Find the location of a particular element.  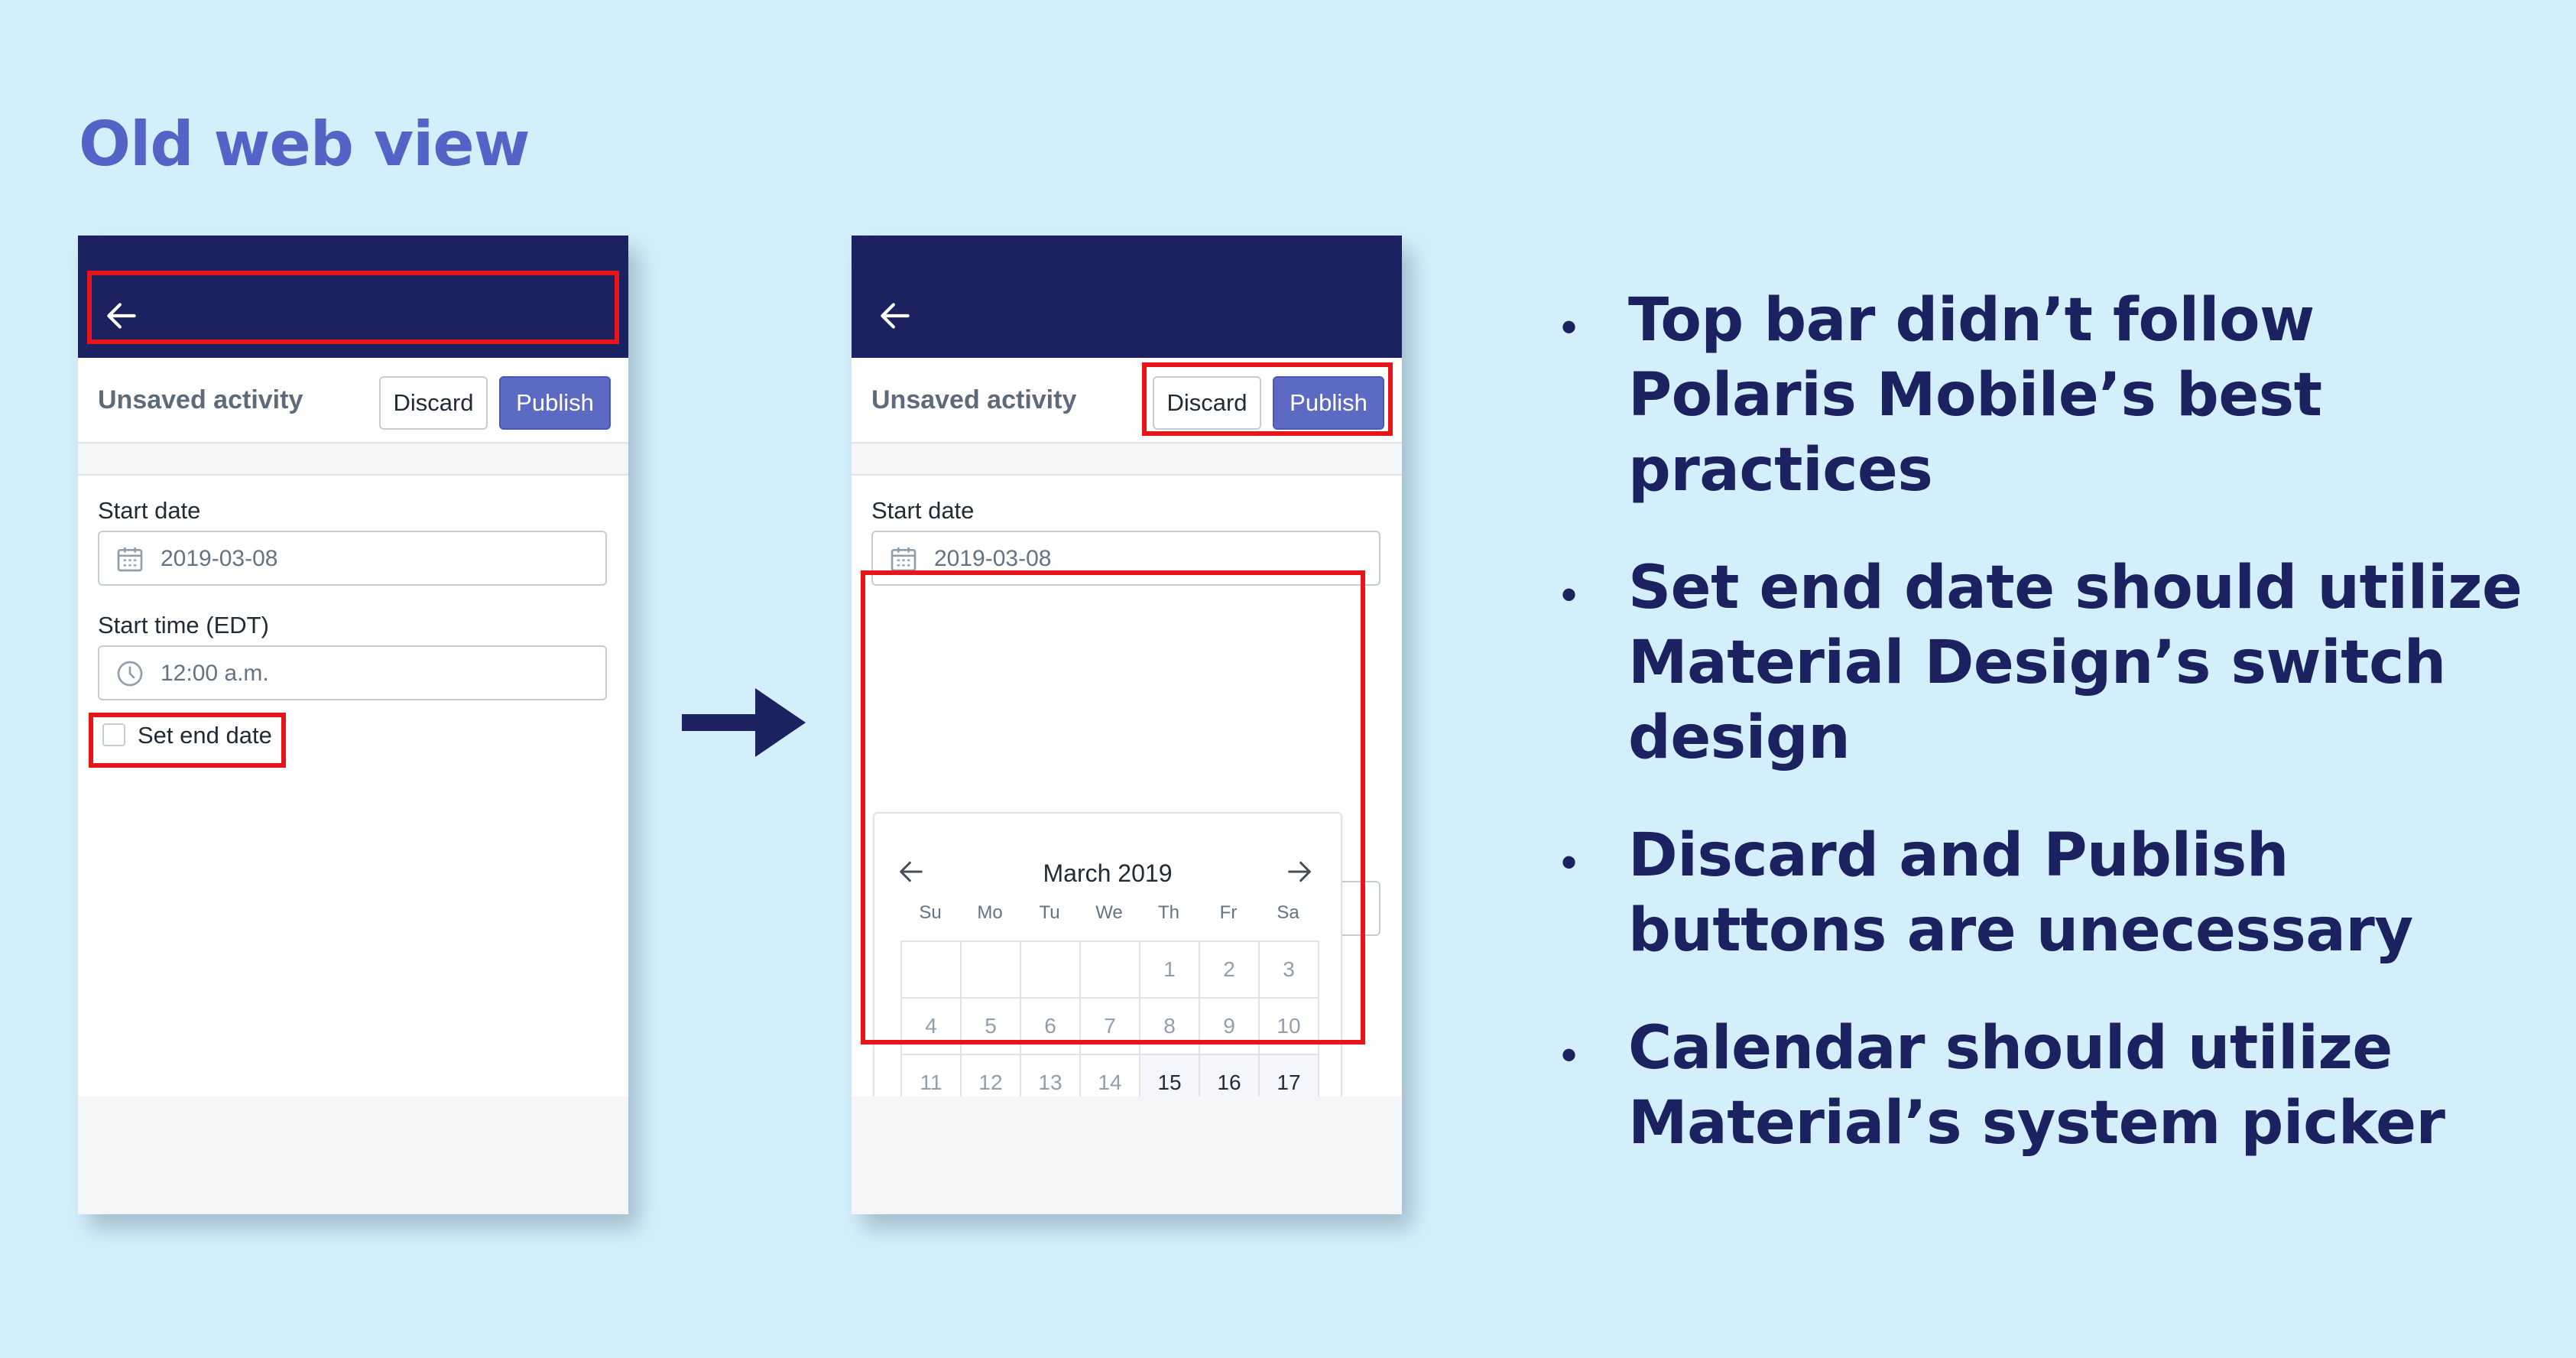

start-time-value: 12:00 a.m. is located at coordinates (215, 673).